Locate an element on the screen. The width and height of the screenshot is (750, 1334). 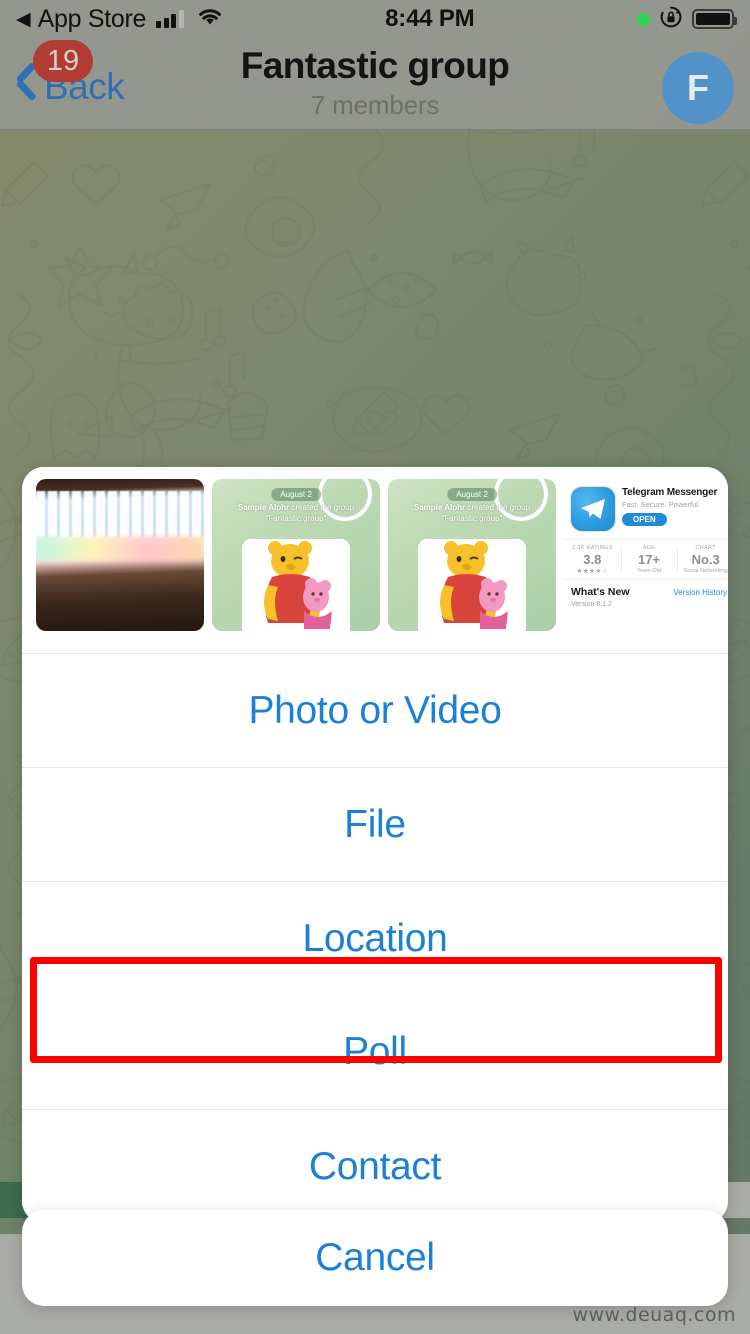
stat-key: CHART is located at coordinates (705, 548).